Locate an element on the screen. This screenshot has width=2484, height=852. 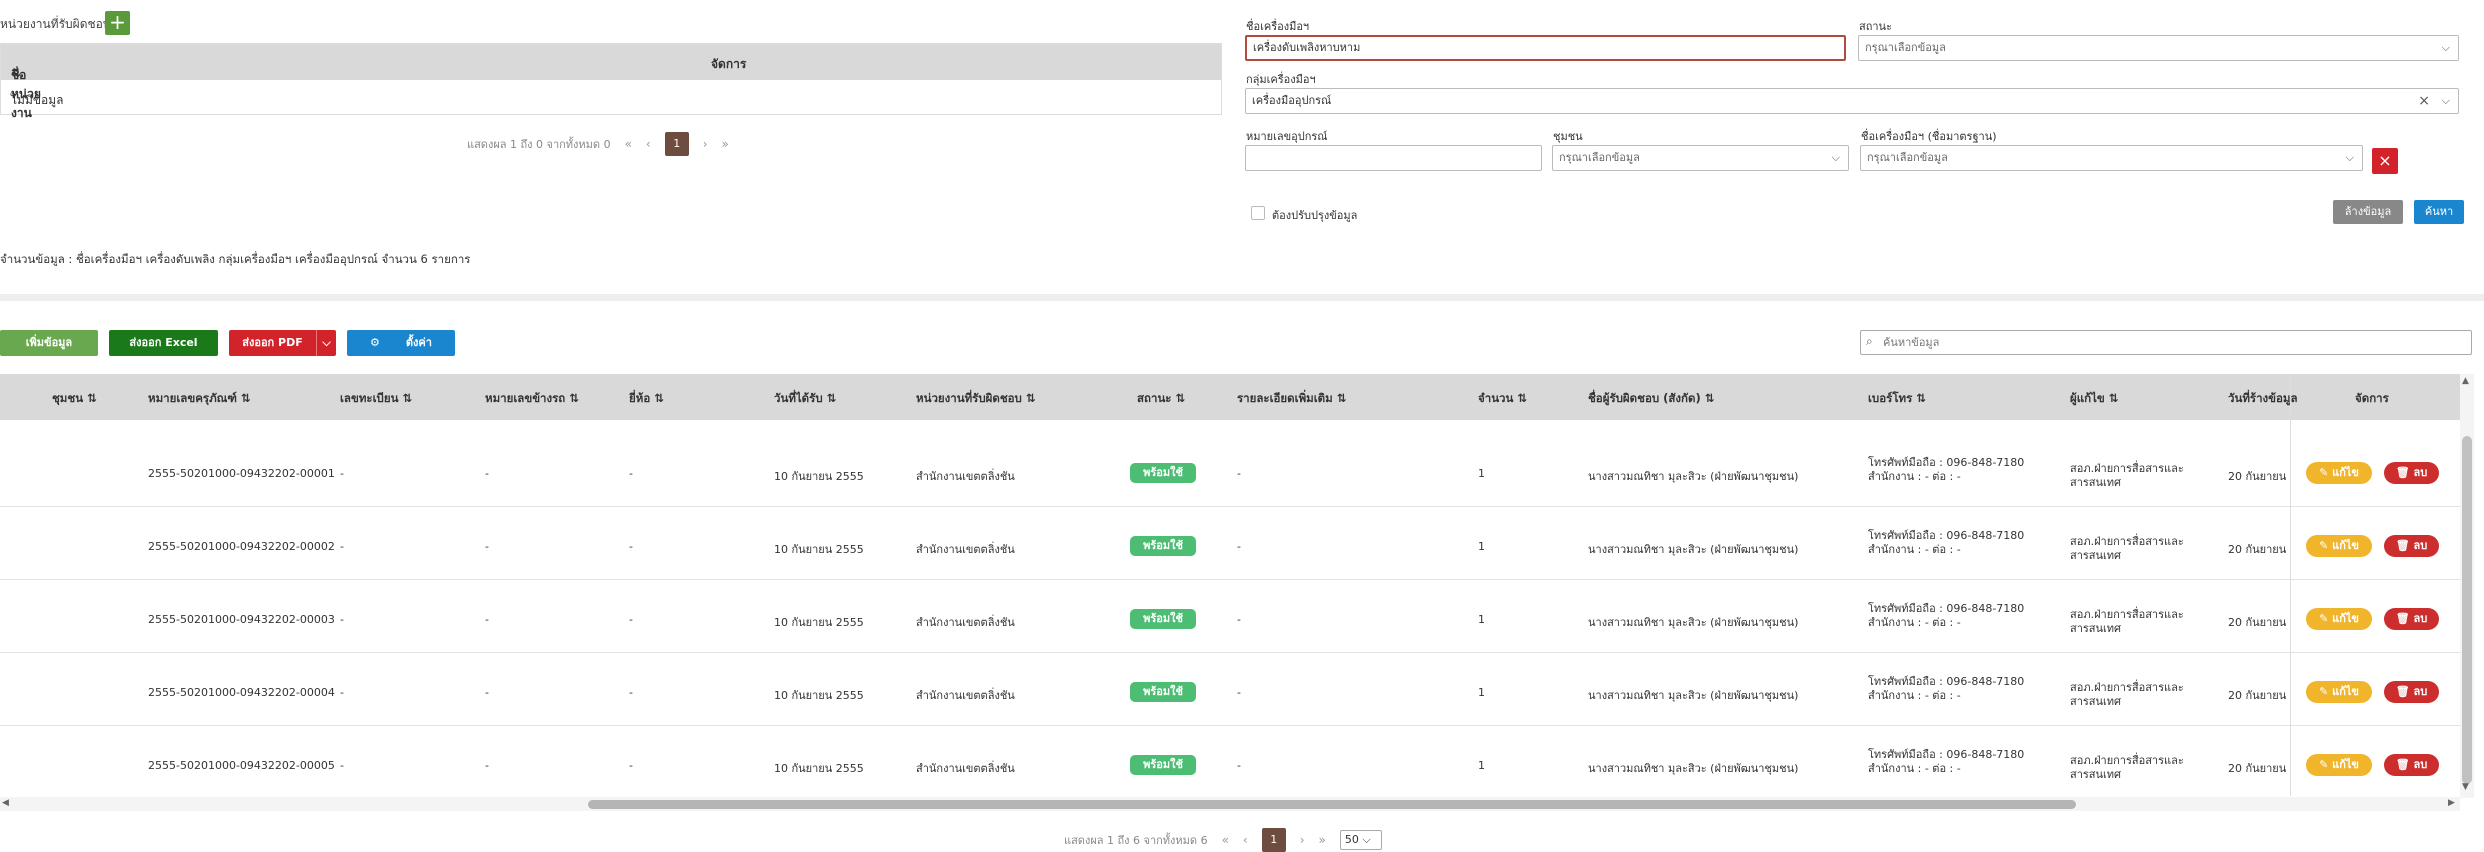
settings-button: ⚙ ตั้งค่า is located at coordinates (401, 343).